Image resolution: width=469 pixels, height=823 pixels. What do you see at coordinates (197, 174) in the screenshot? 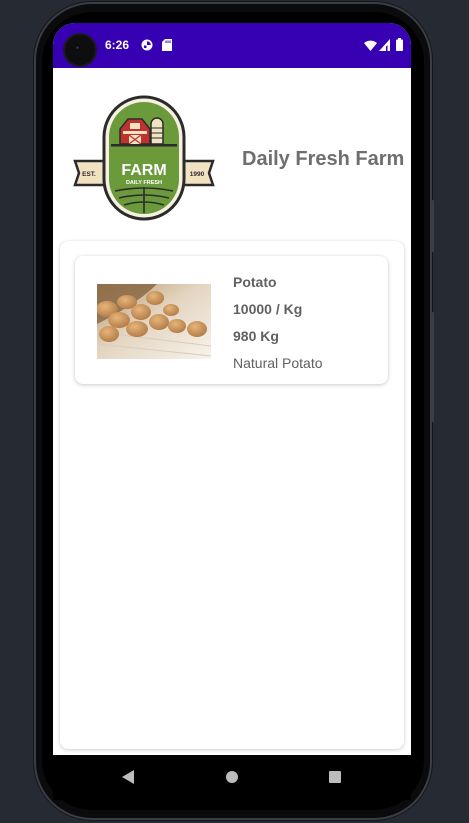
I see `logo-year: 1990` at bounding box center [197, 174].